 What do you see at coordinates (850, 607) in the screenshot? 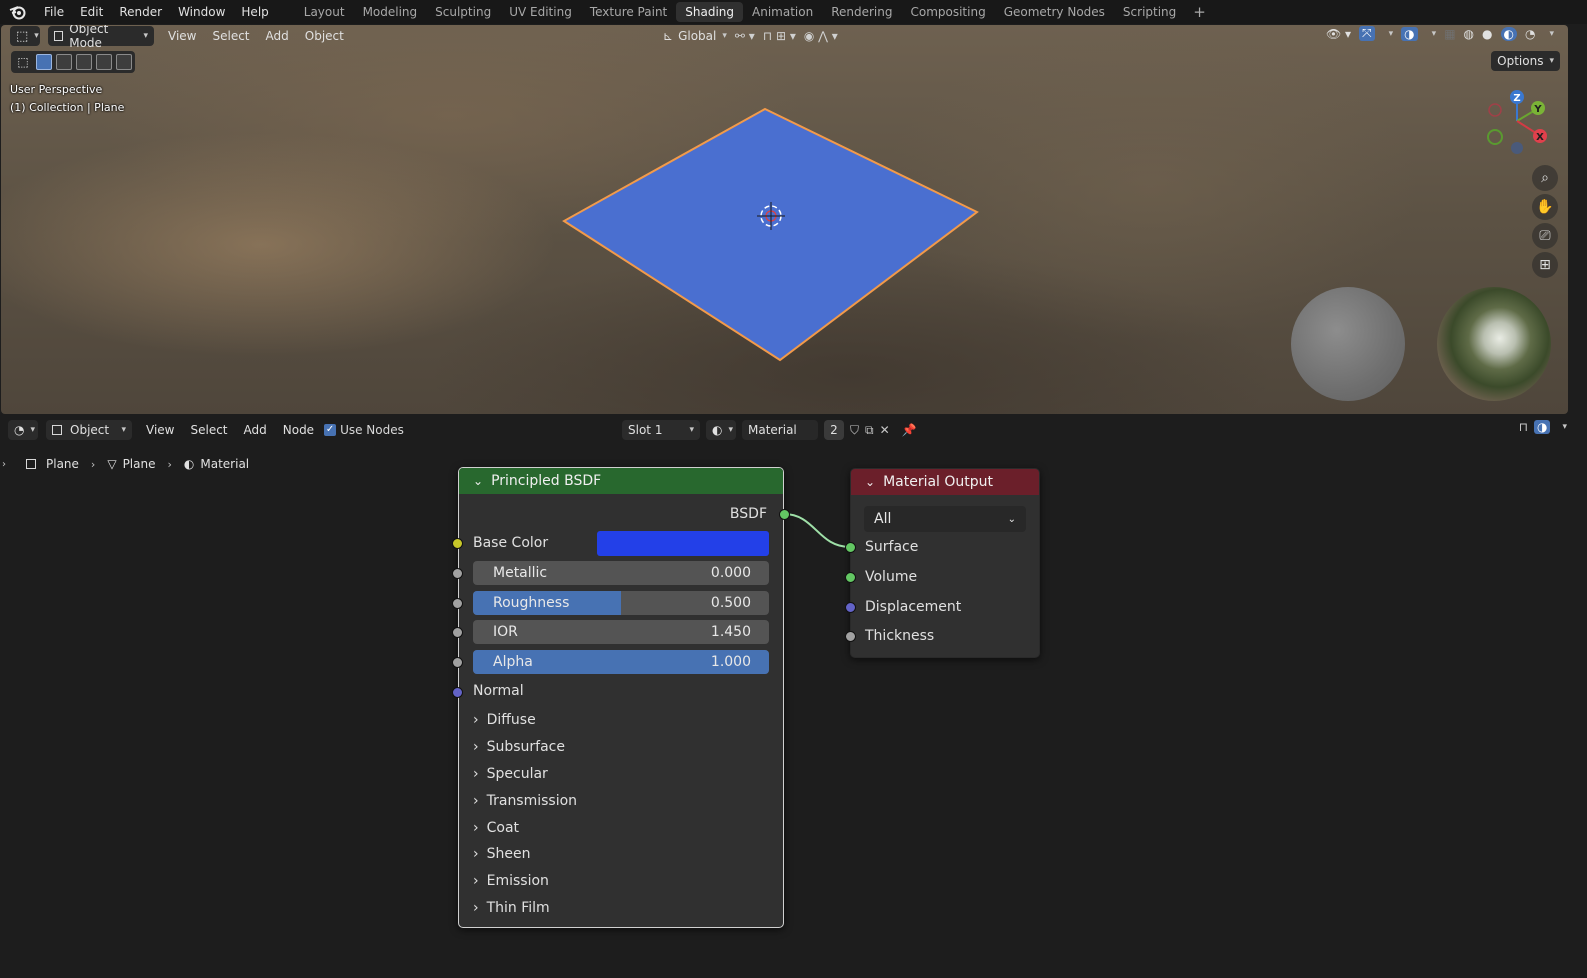
I see `displacement-socket` at bounding box center [850, 607].